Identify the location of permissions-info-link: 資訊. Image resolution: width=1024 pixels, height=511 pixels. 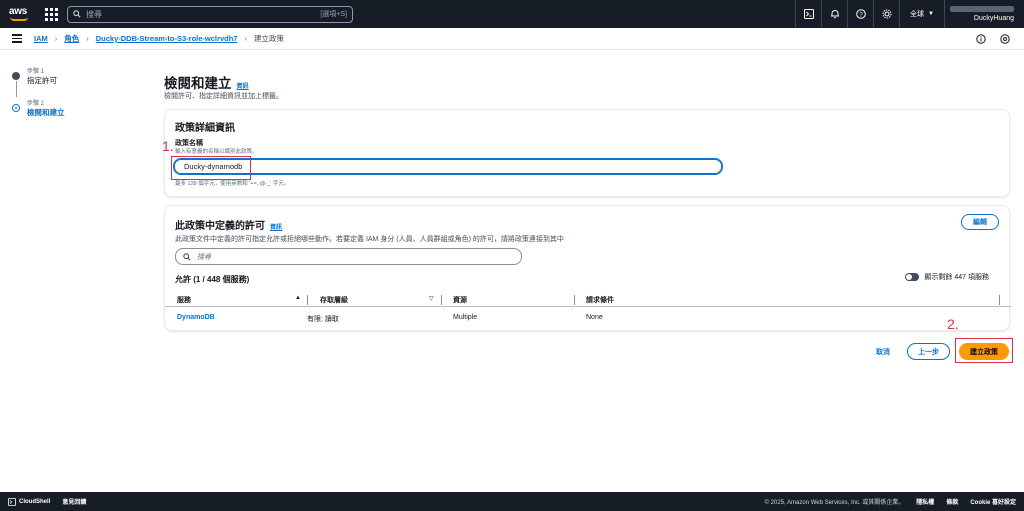
(276, 226).